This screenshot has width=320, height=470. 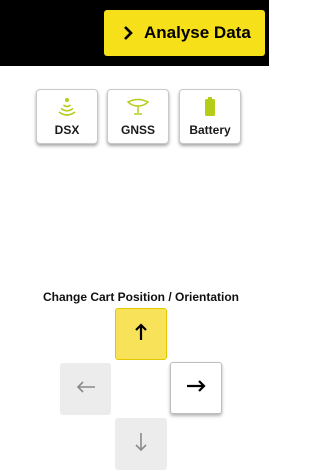 I want to click on move-down-button, so click(x=141, y=444).